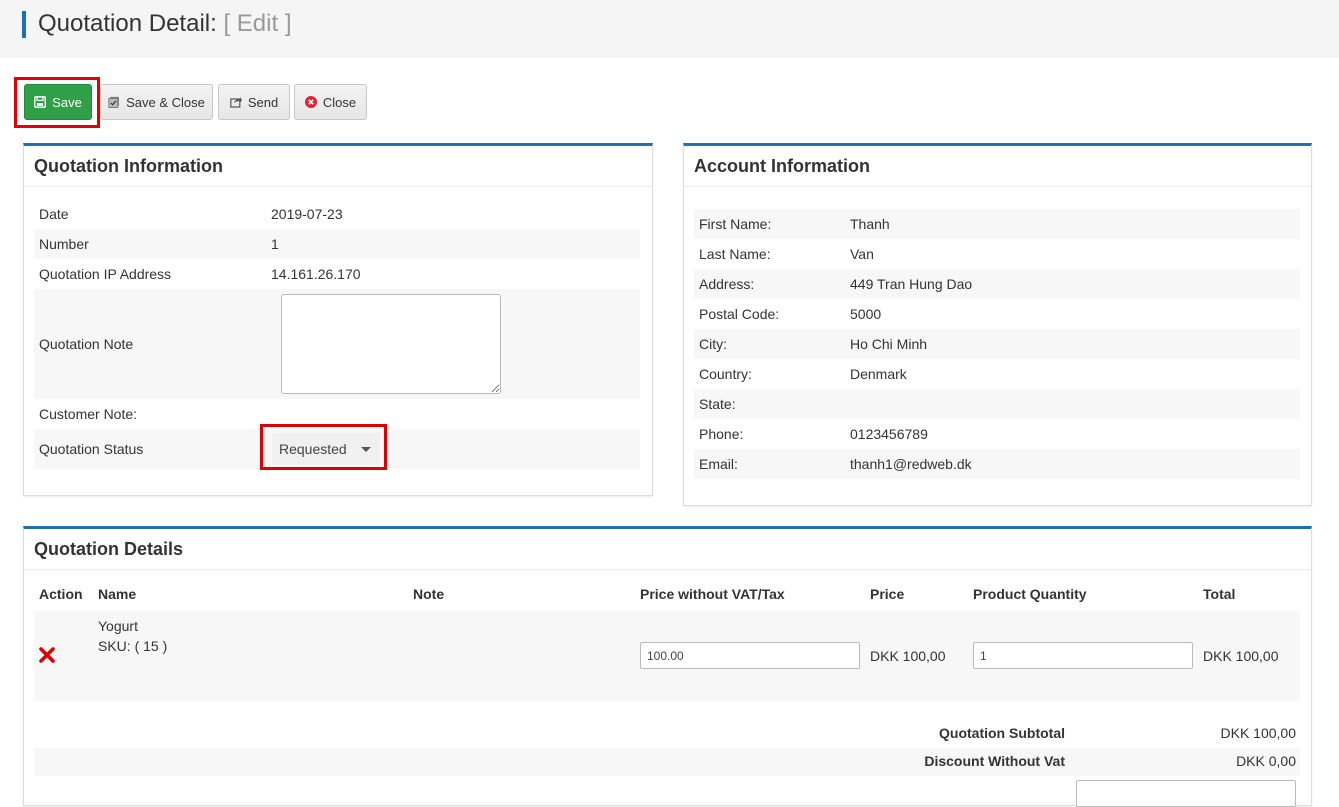 Image resolution: width=1339 pixels, height=807 pixels. I want to click on quotation-status-value: Requested, so click(313, 449).